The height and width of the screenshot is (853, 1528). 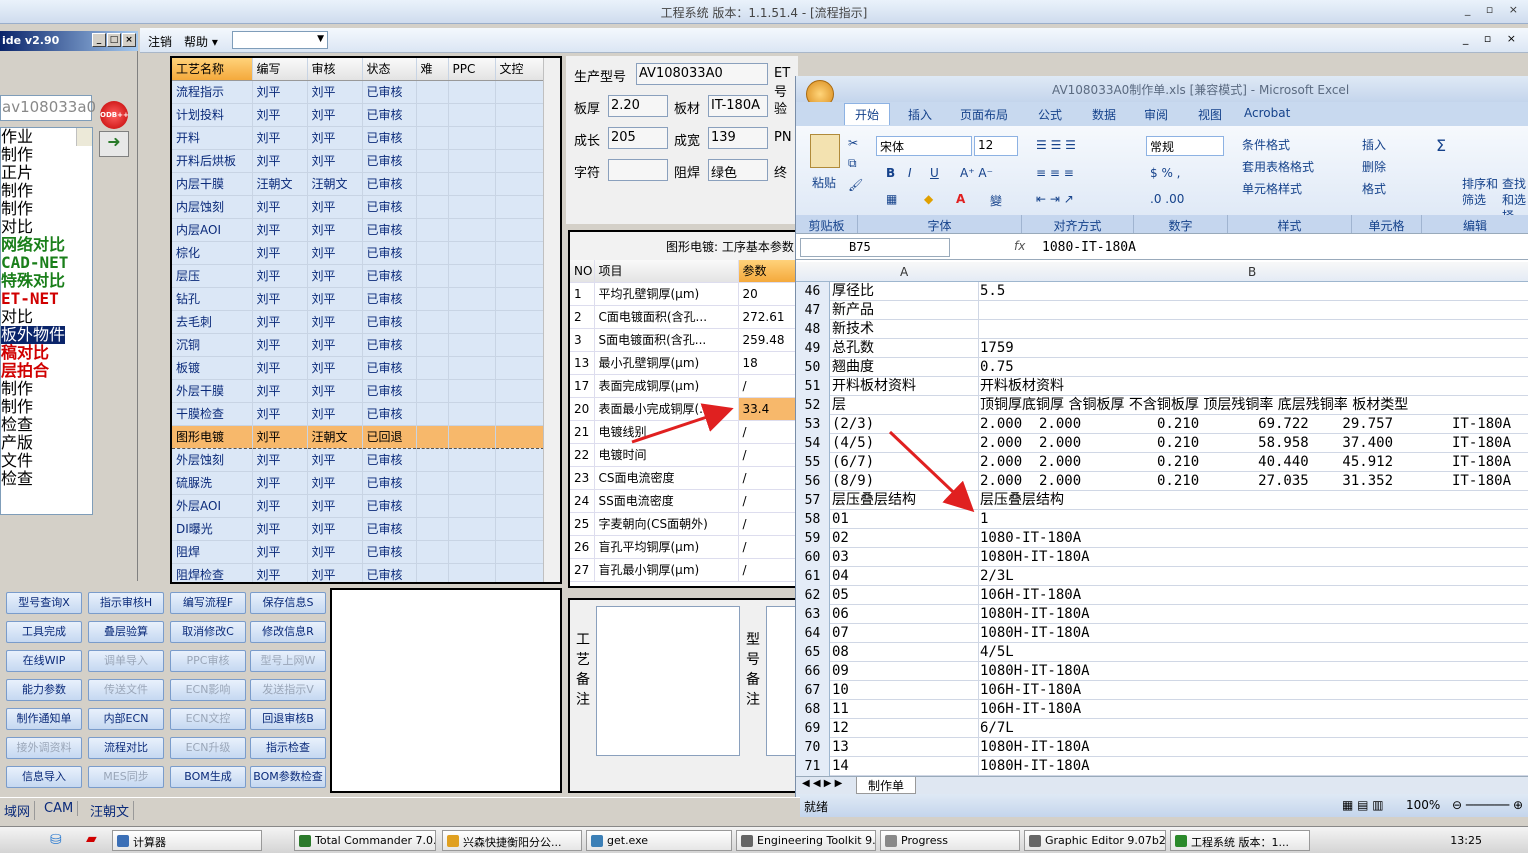 I want to click on font-name-select: 宋体, so click(x=924, y=146).